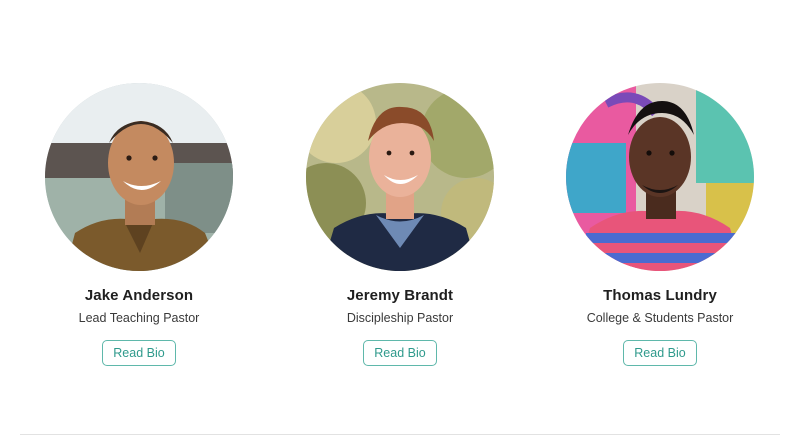 Image resolution: width=800 pixels, height=440 pixels. I want to click on staff-name: Jake Anderson, so click(139, 295).